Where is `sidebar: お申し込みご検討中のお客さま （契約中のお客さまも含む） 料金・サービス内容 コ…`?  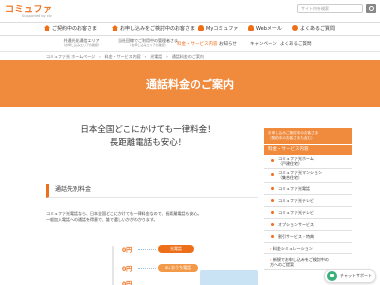 sidebar: お申し込みご検討中のお客さま （契約中のお客さまも含む） 料金・サービス内容 コ… is located at coordinates (308, 199).